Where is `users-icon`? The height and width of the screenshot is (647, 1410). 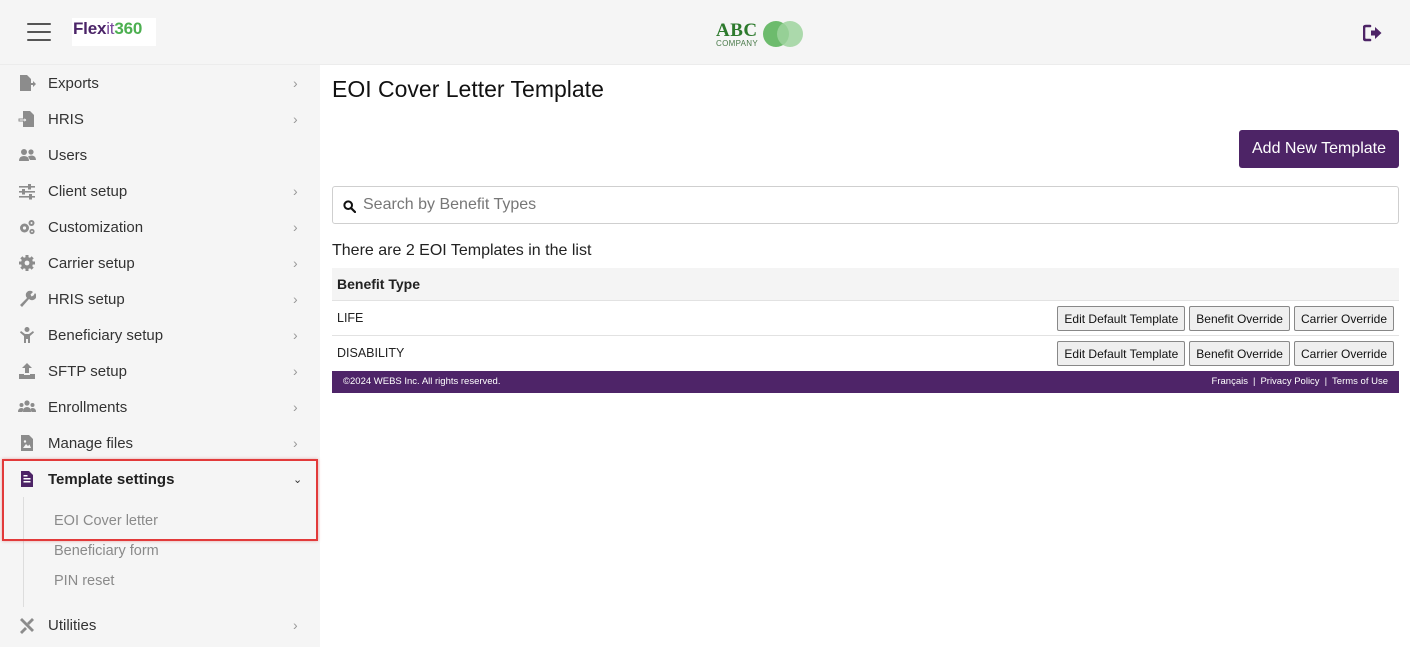
users-icon is located at coordinates (27, 155).